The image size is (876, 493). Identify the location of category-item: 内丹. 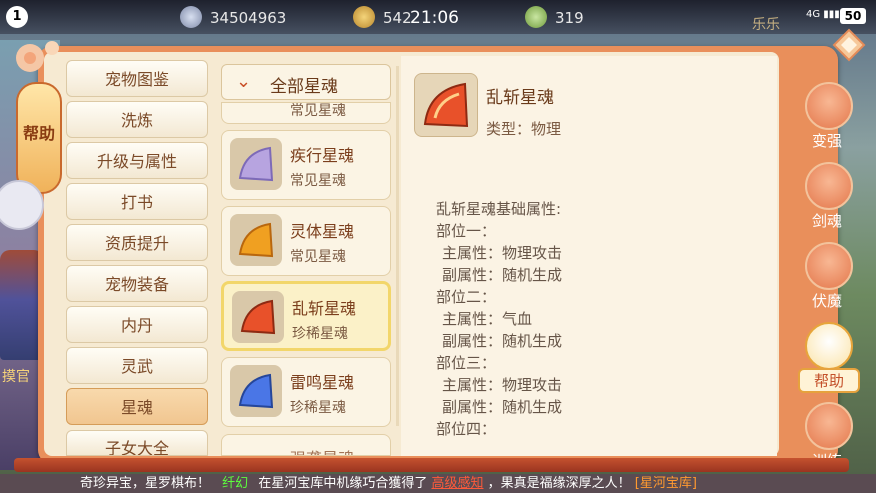
(137, 324).